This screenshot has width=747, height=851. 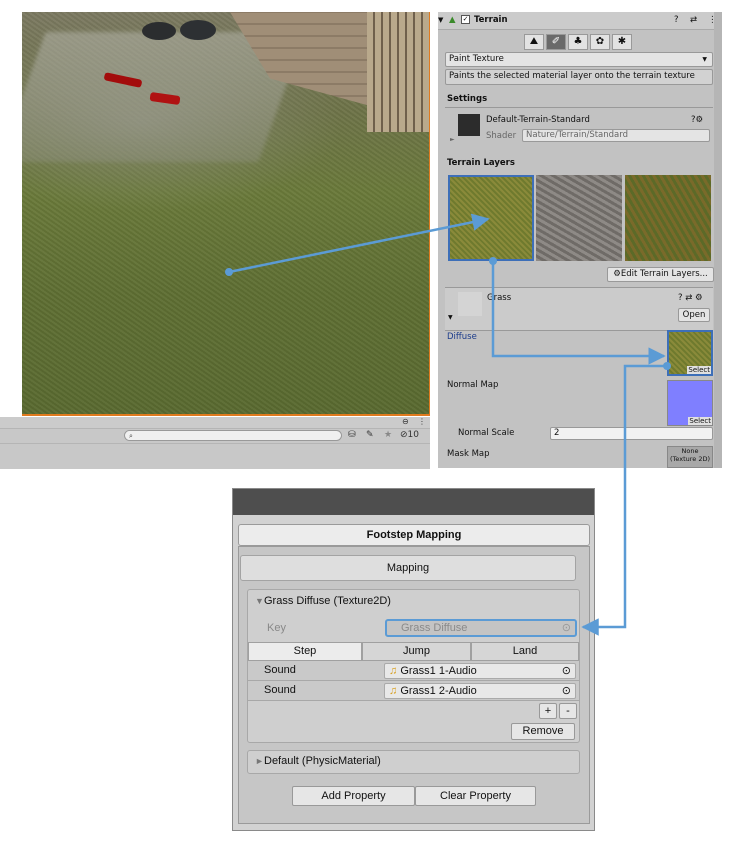 What do you see at coordinates (631, 433) in the screenshot?
I see `normal-scale-field: 2` at bounding box center [631, 433].